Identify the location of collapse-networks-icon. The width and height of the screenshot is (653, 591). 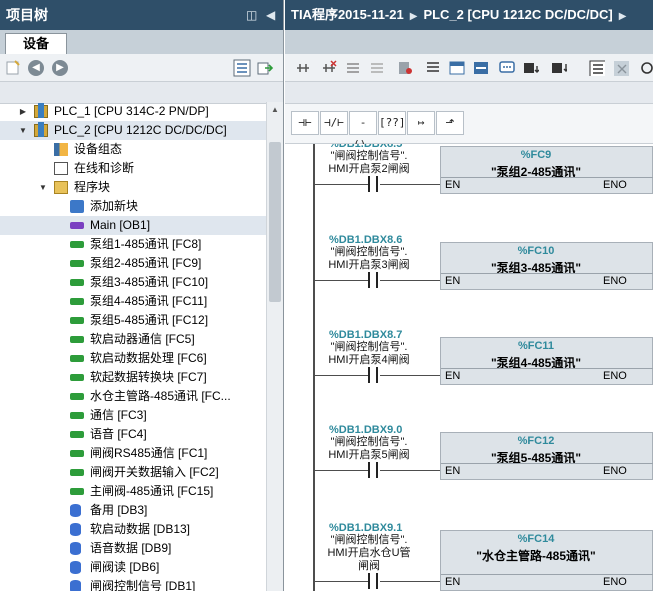
(457, 68).